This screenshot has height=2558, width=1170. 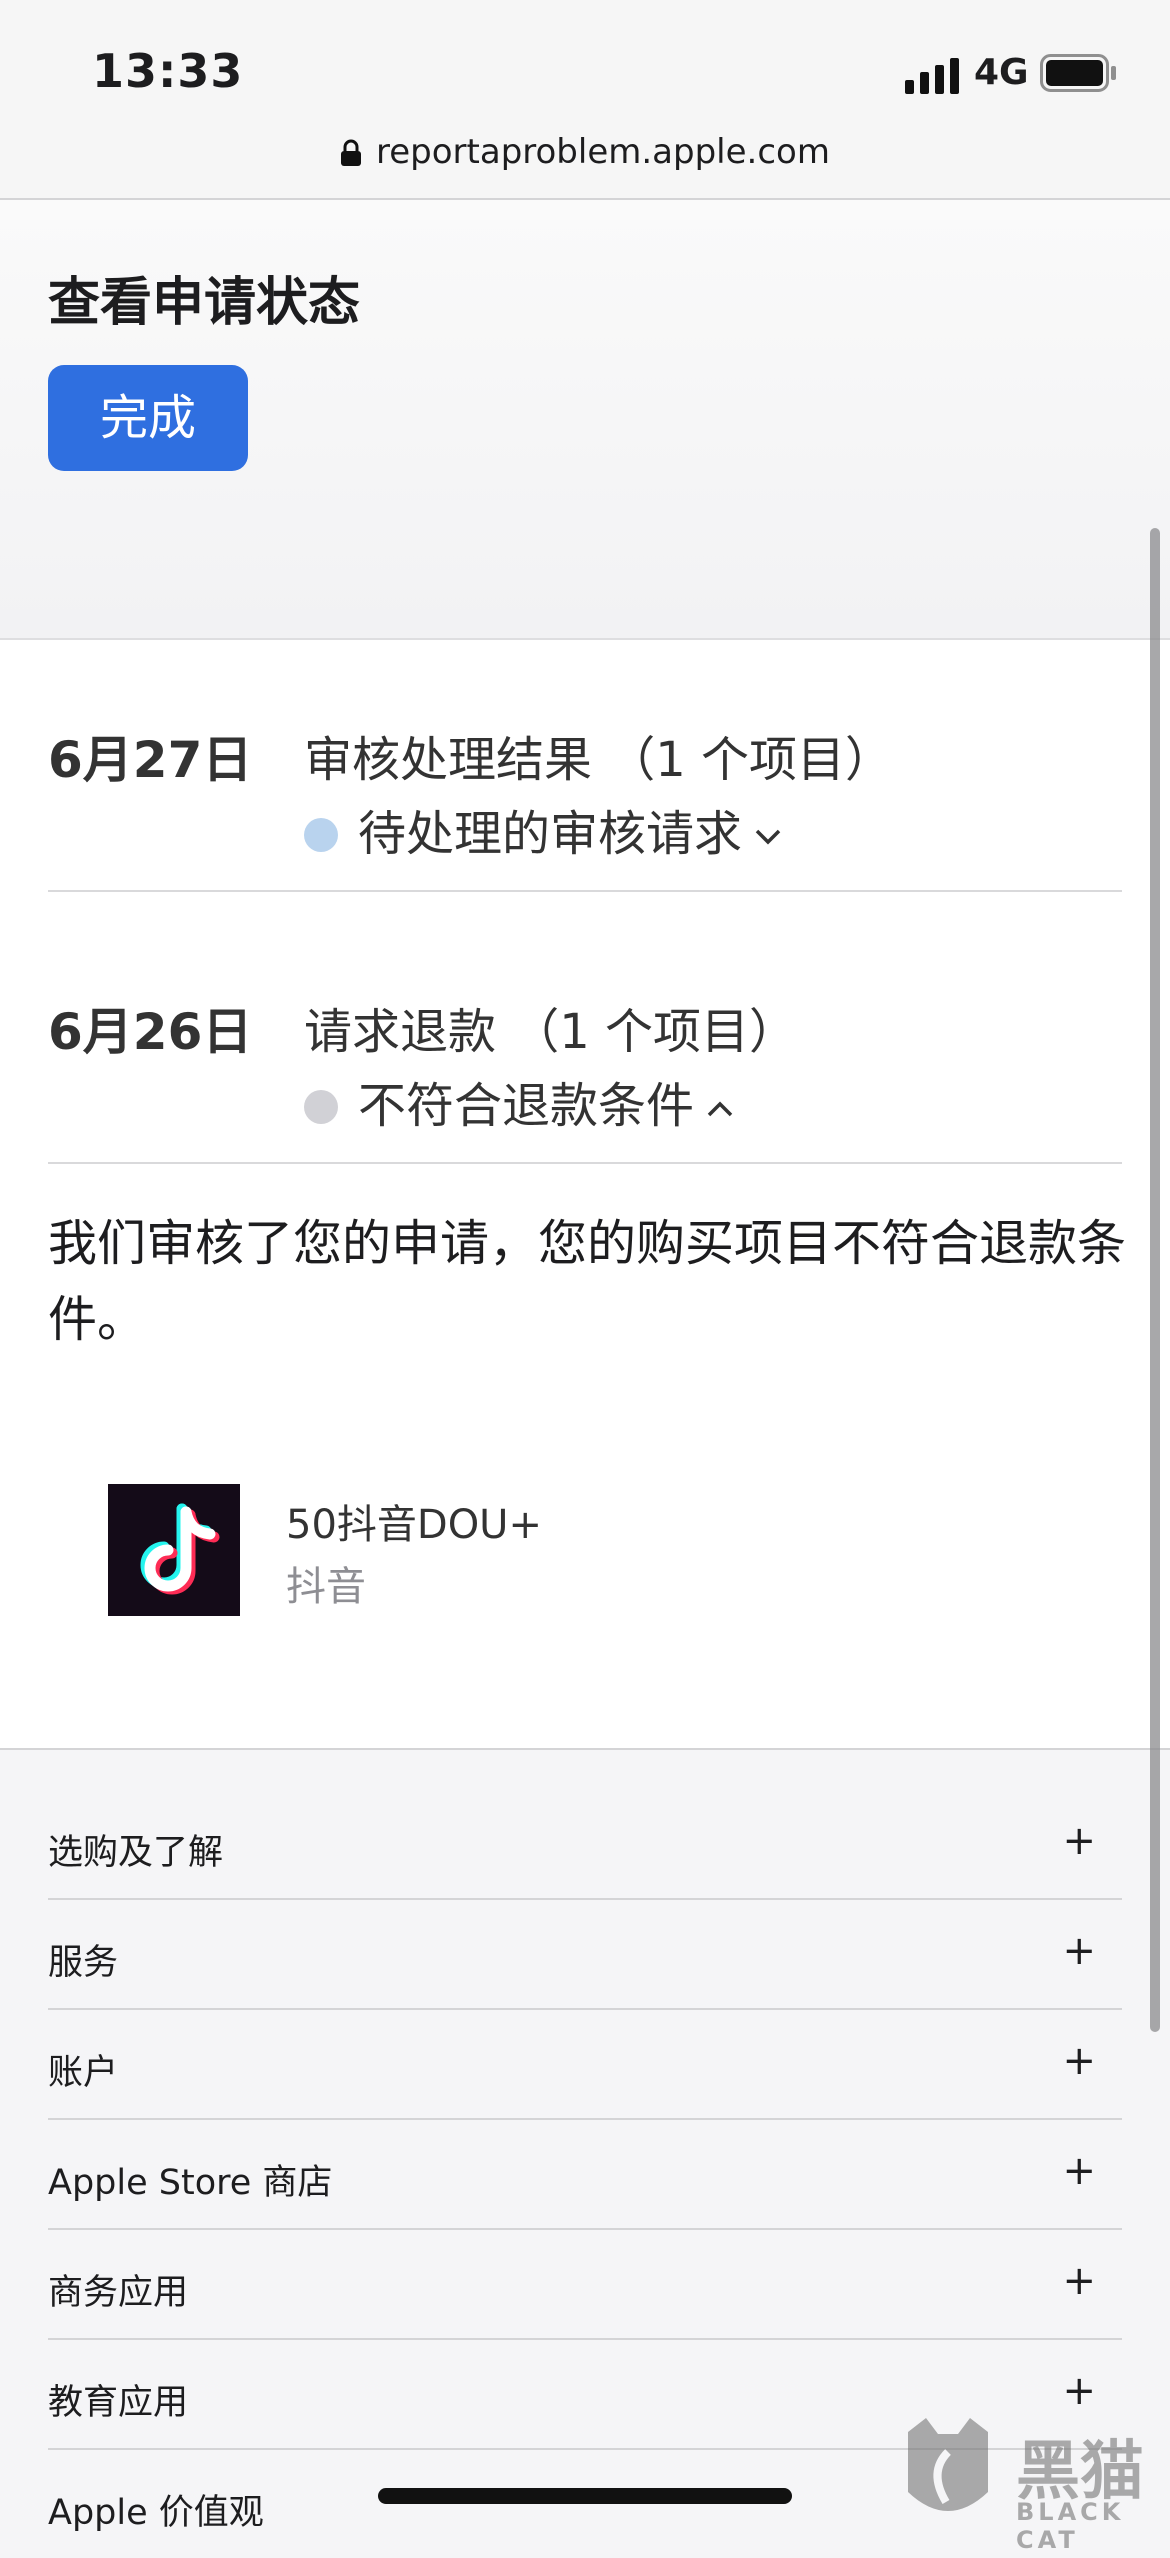 I want to click on footer-item-label: 账户, so click(x=83, y=2073).